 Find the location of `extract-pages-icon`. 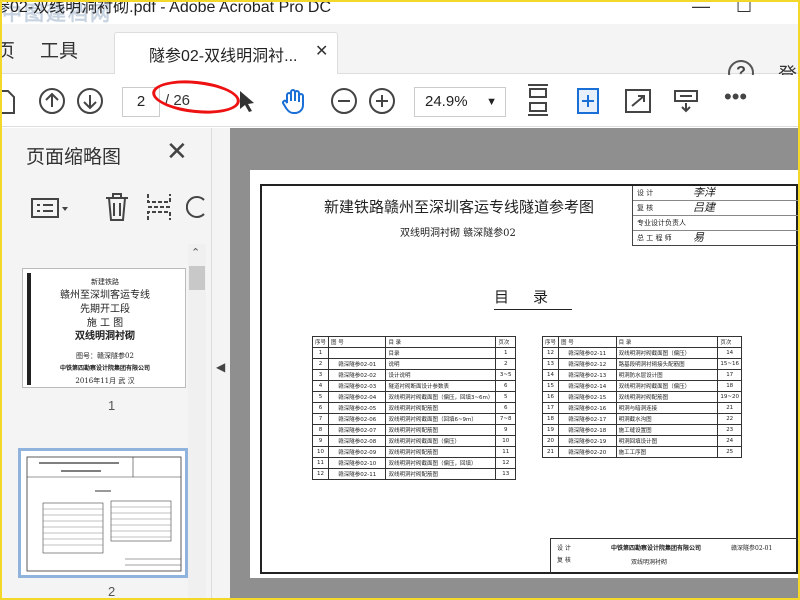

extract-pages-icon is located at coordinates (159, 207).